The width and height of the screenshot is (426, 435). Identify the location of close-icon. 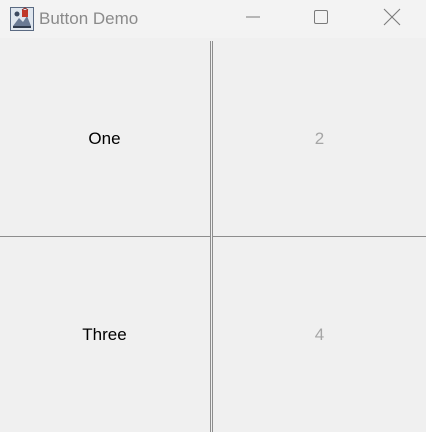
(392, 19).